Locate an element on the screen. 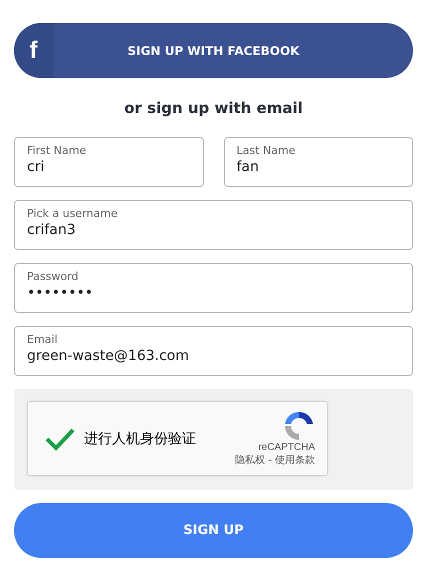  button-label: SIGN UP WITH FACEBOOK is located at coordinates (213, 51).